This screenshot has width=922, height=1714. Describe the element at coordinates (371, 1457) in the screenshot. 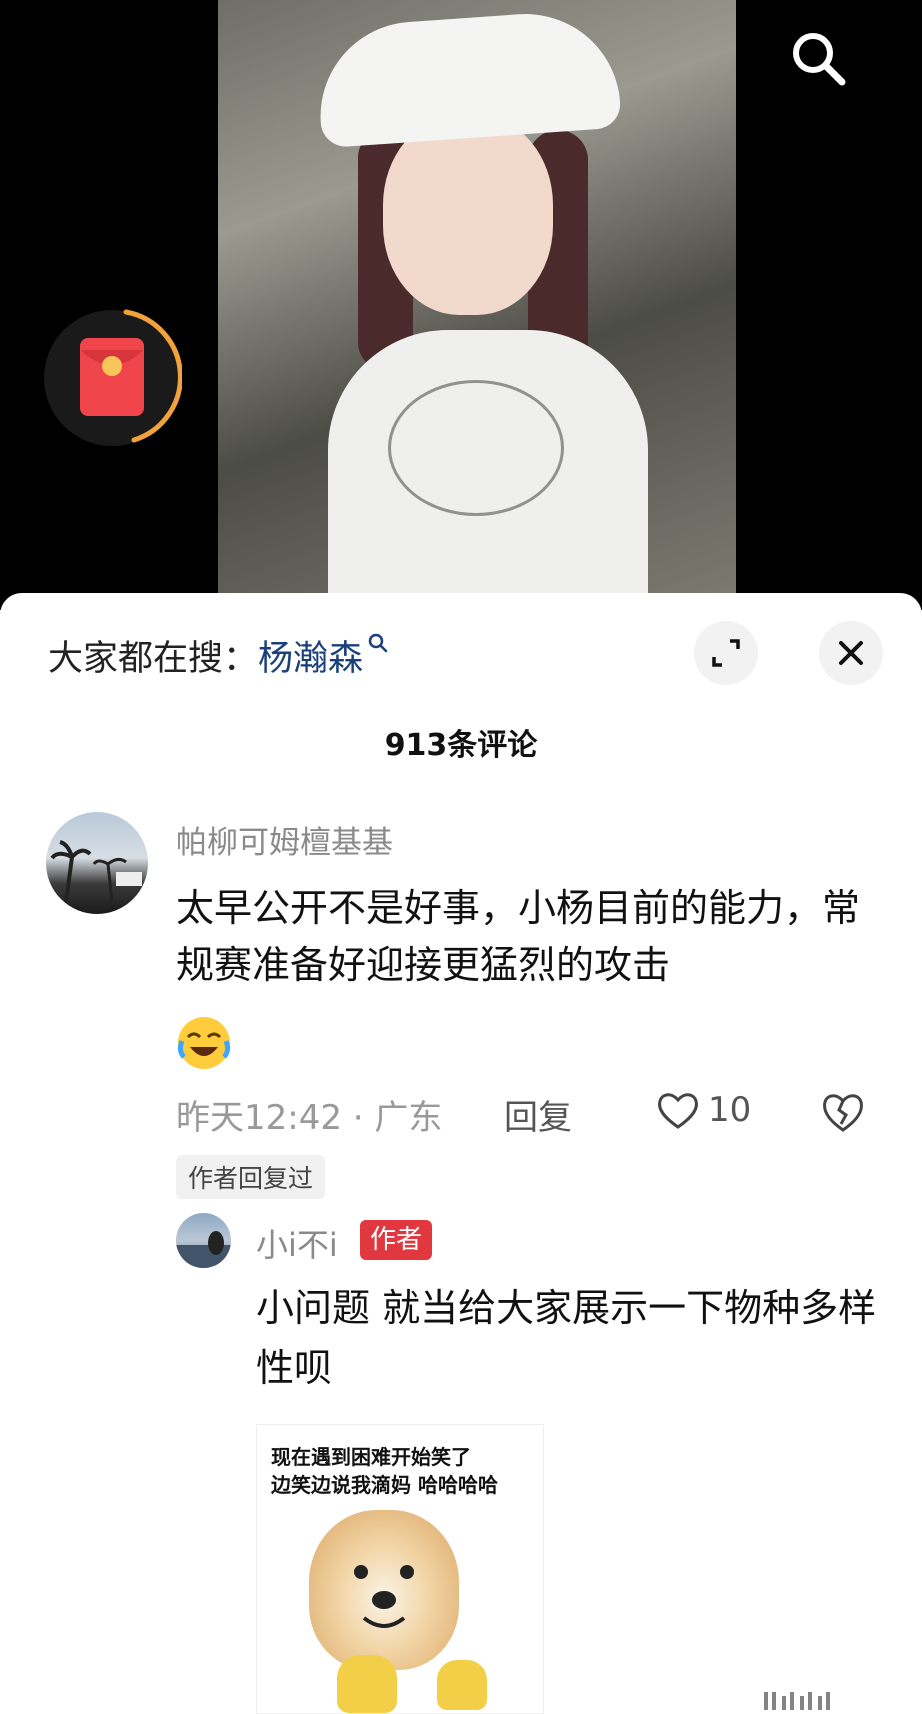

I see `meme-caption-line-1: 现在遇到困难开始笑了` at that location.